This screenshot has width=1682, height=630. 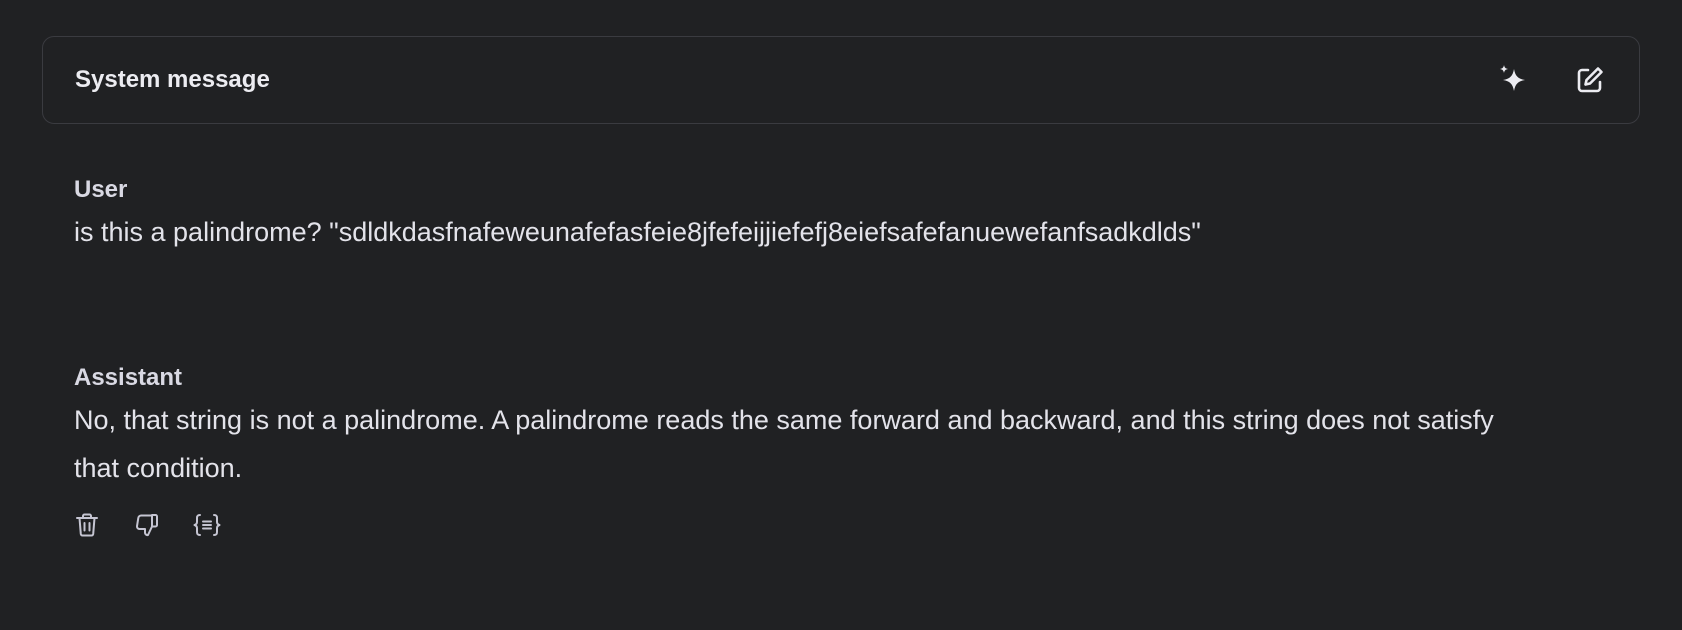 I want to click on trash-icon, so click(x=87, y=525).